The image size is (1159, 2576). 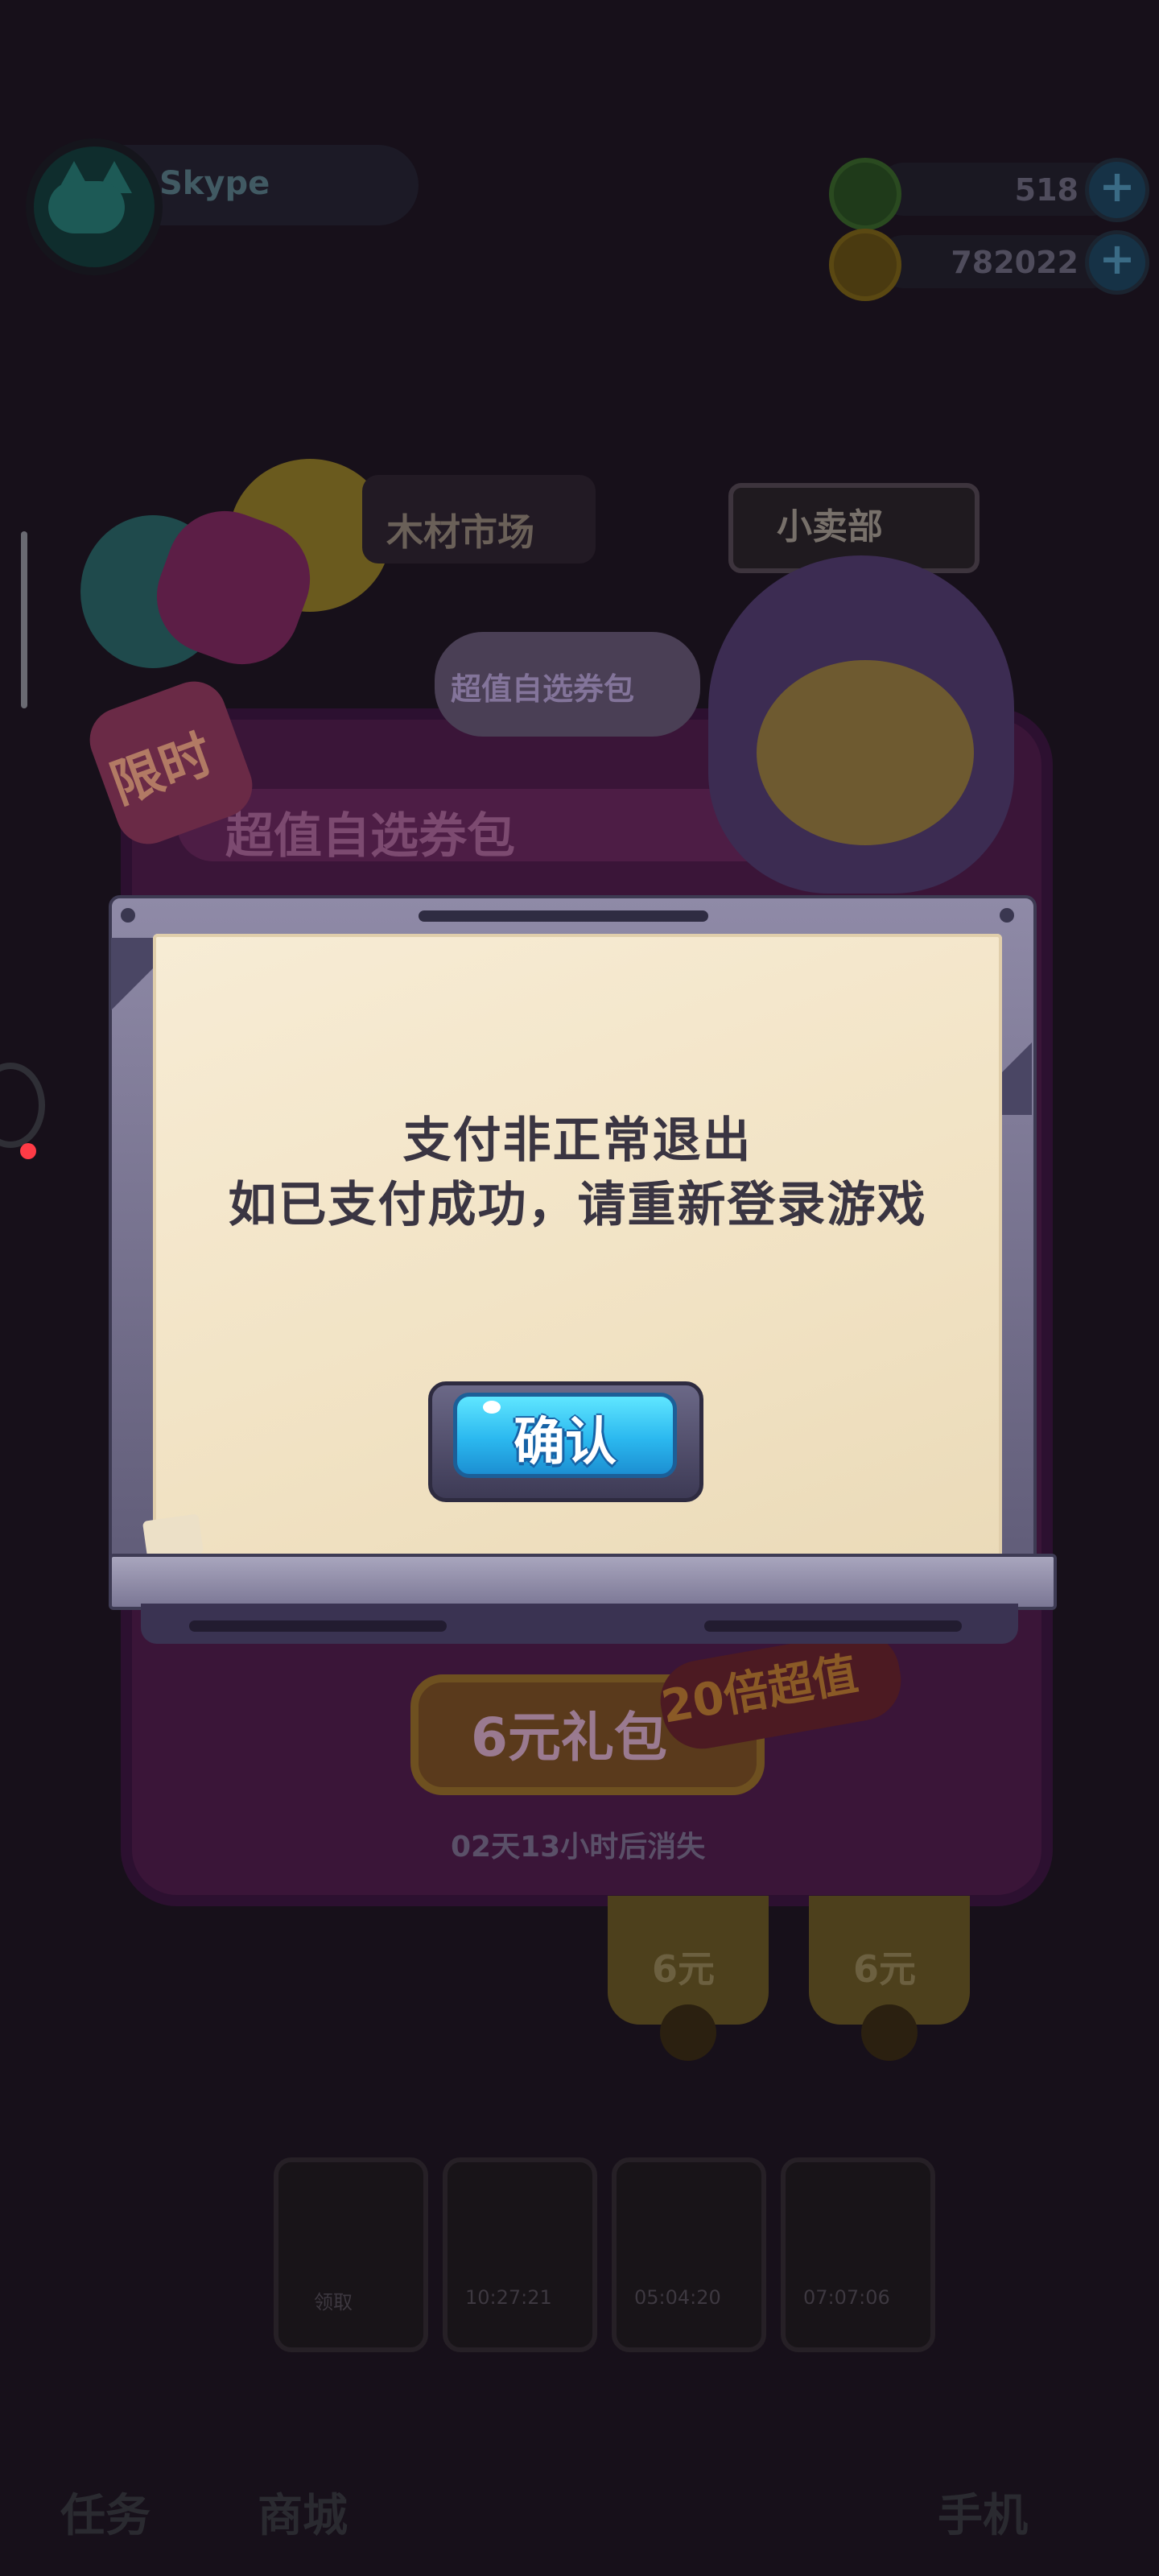 What do you see at coordinates (865, 752) in the screenshot?
I see `cat-mascot-face` at bounding box center [865, 752].